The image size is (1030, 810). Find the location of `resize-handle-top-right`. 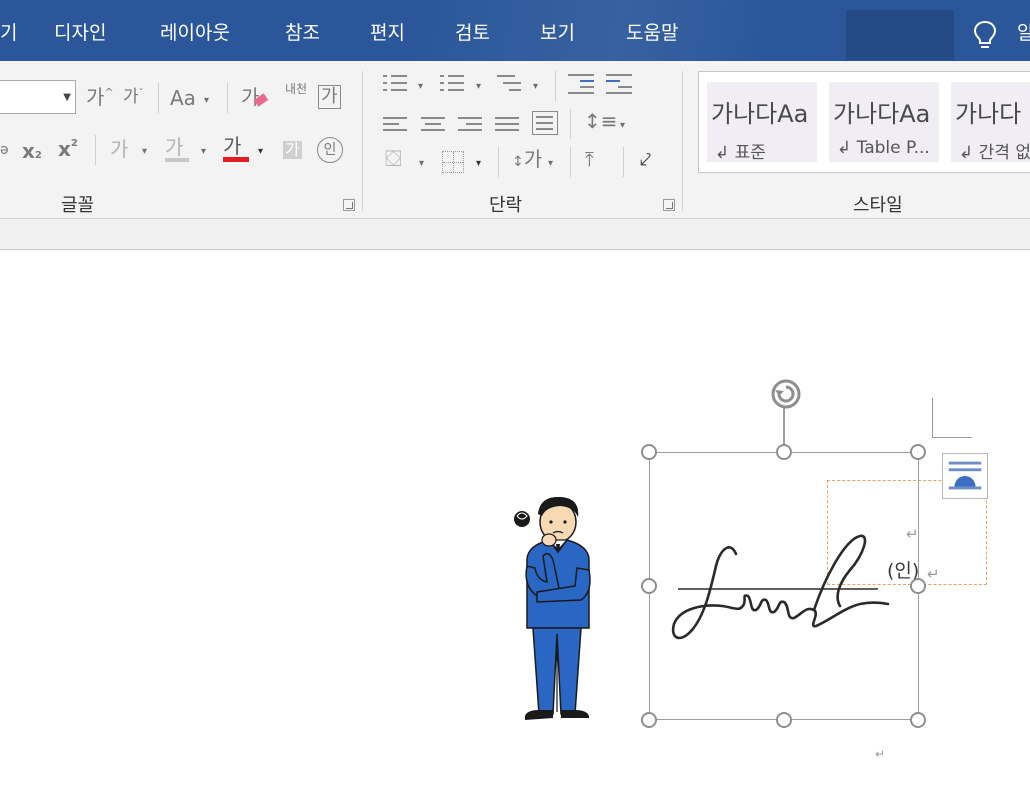

resize-handle-top-right is located at coordinates (918, 452).